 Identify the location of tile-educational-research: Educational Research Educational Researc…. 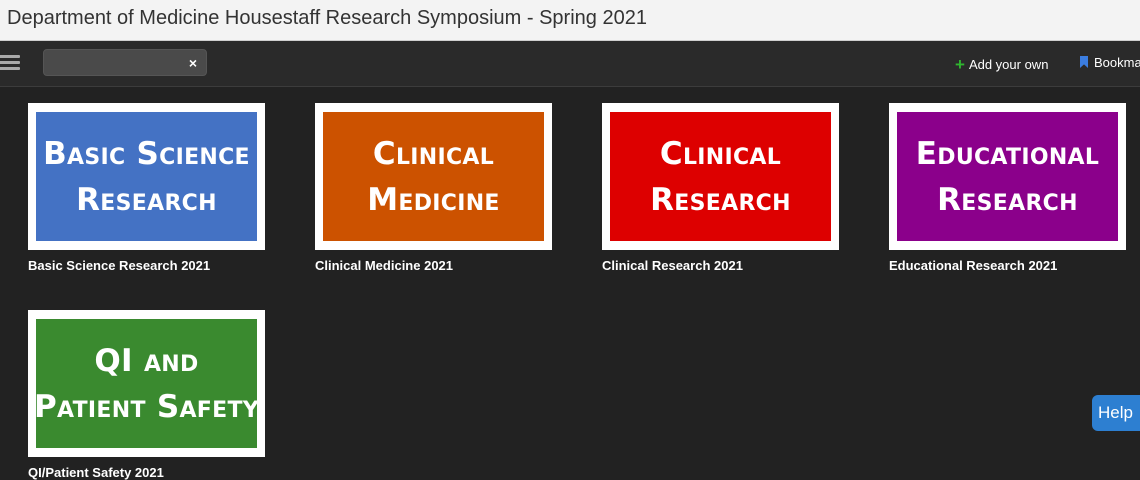
(1007, 188).